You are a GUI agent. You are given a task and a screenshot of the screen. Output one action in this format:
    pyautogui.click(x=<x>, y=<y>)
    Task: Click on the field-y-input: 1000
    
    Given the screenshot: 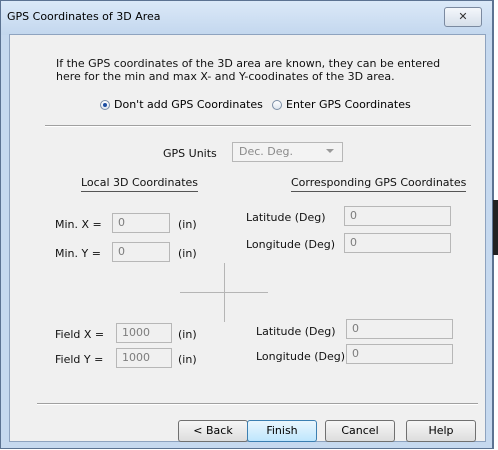 What is the action you would take?
    pyautogui.click(x=144, y=358)
    